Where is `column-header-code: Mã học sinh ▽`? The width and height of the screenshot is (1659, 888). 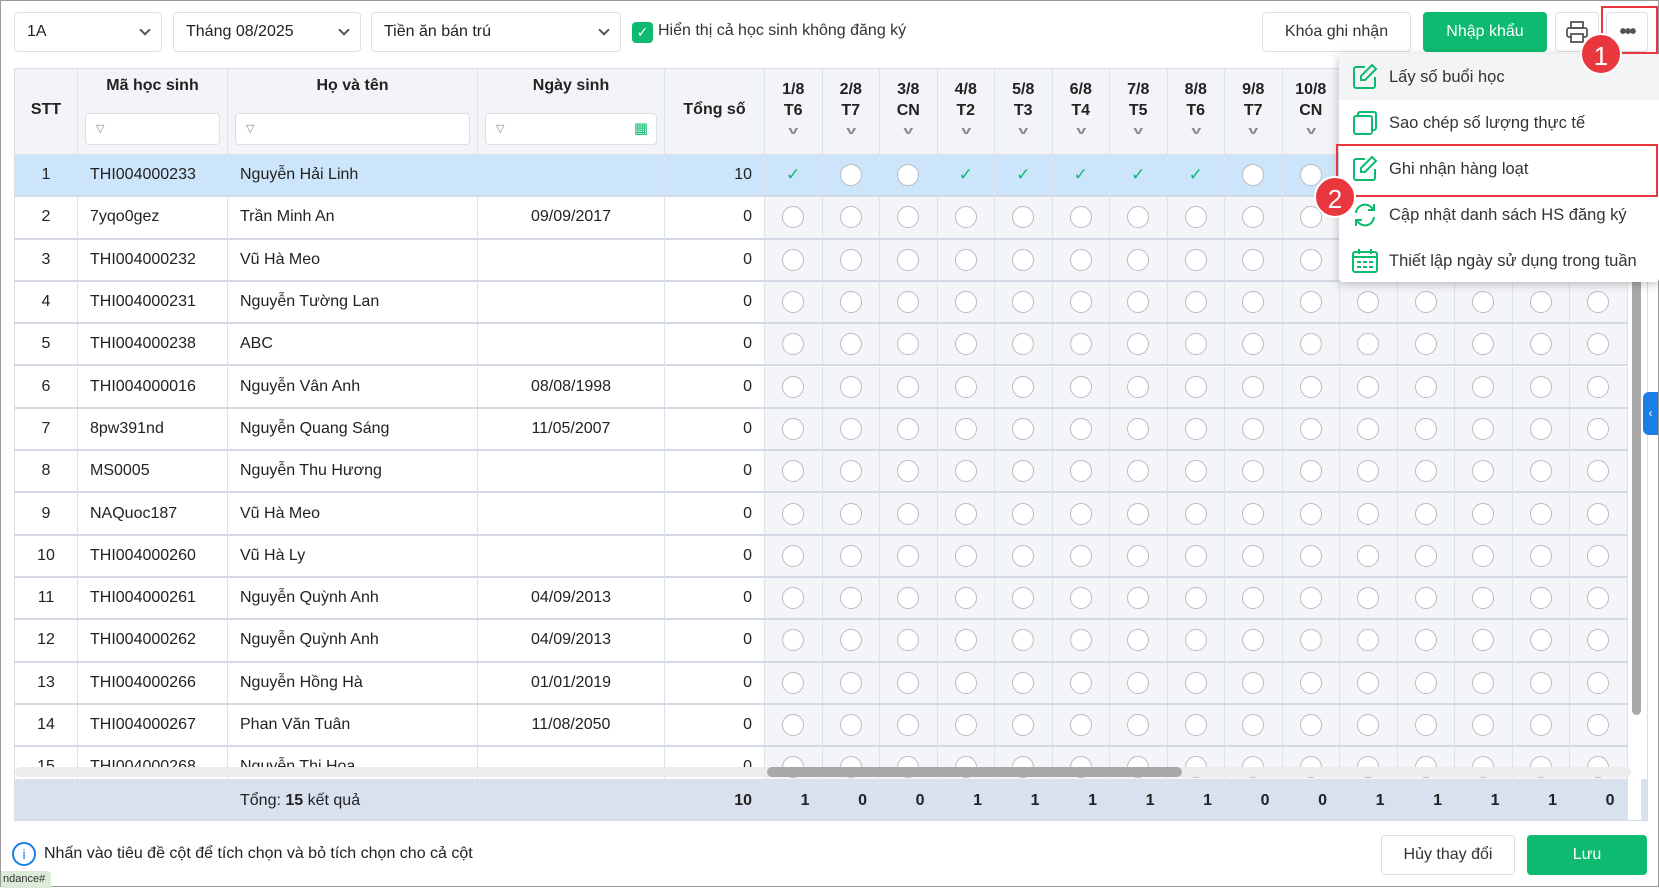
column-header-code: Mã học sinh ▽ is located at coordinates (153, 112).